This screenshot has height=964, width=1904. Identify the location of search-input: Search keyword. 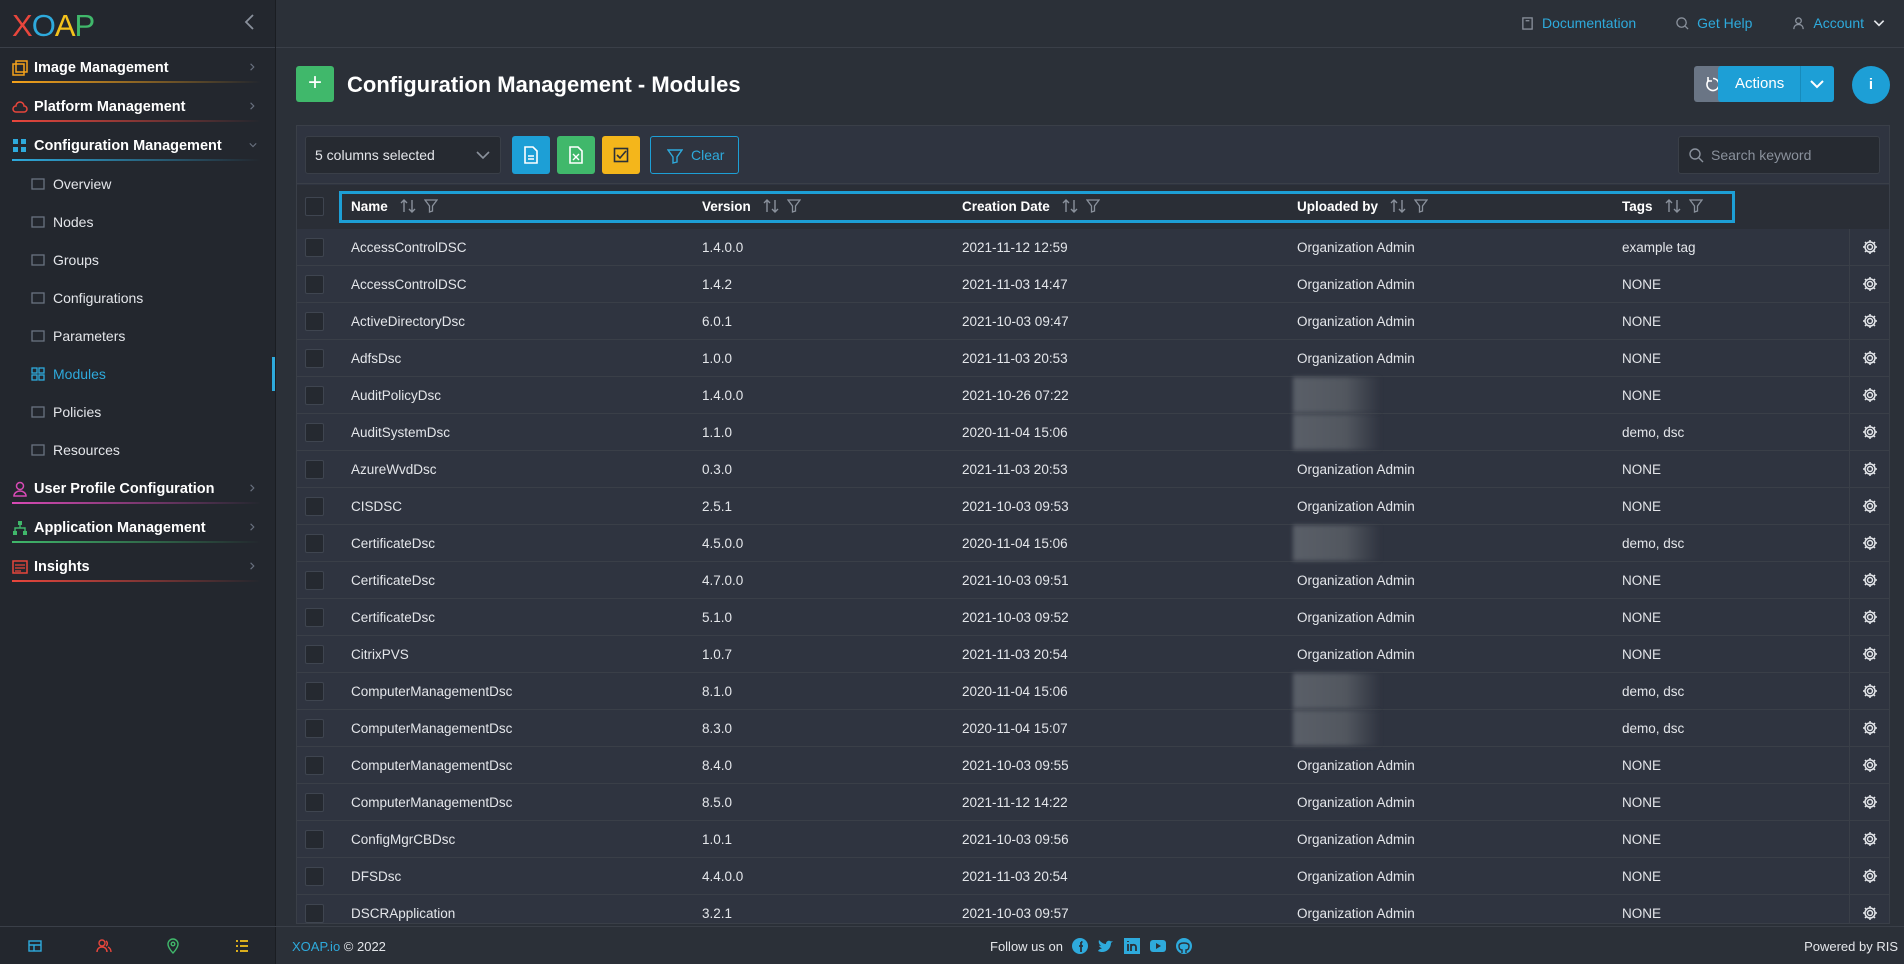
(1779, 155).